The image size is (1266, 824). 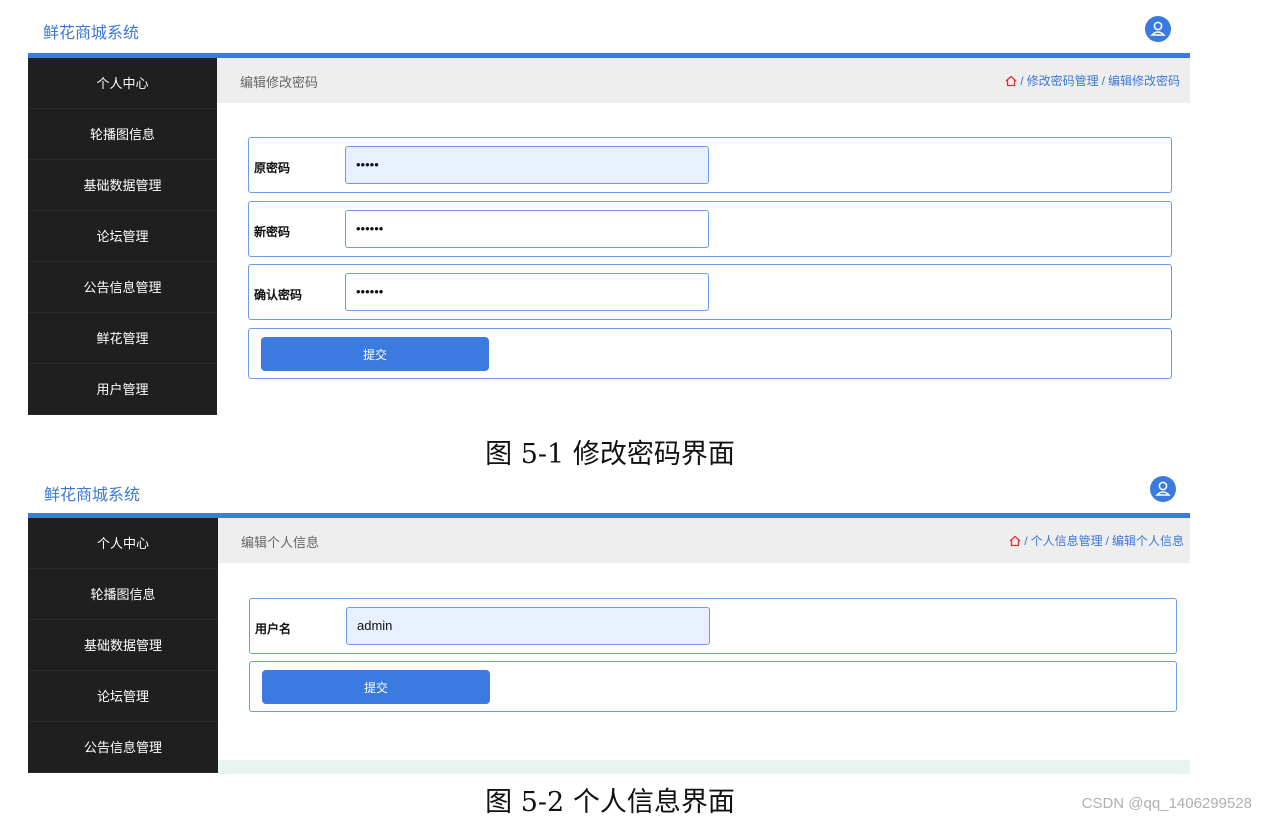 I want to click on confirm-password-input: ••••••, so click(x=527, y=292).